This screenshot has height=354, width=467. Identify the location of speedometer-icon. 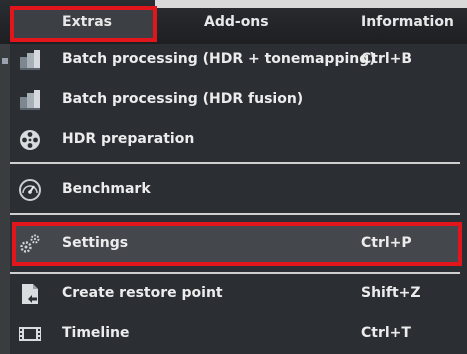
(30, 190).